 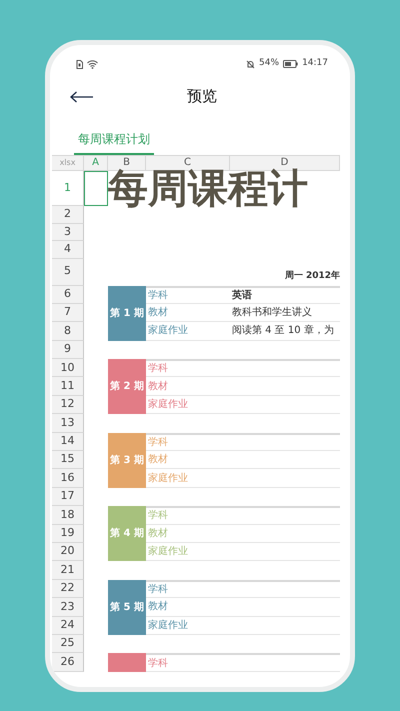 I want to click on row-header: 11, so click(x=68, y=386).